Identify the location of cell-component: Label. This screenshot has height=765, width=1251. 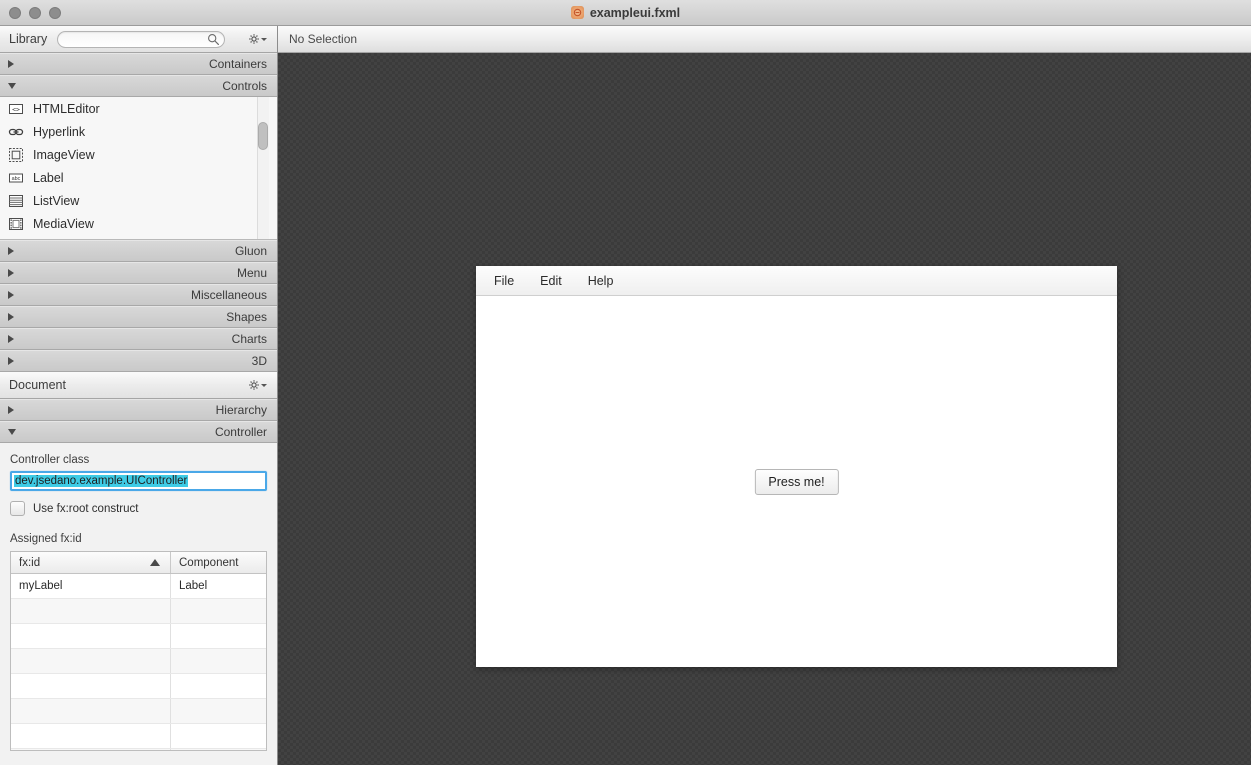
(193, 586).